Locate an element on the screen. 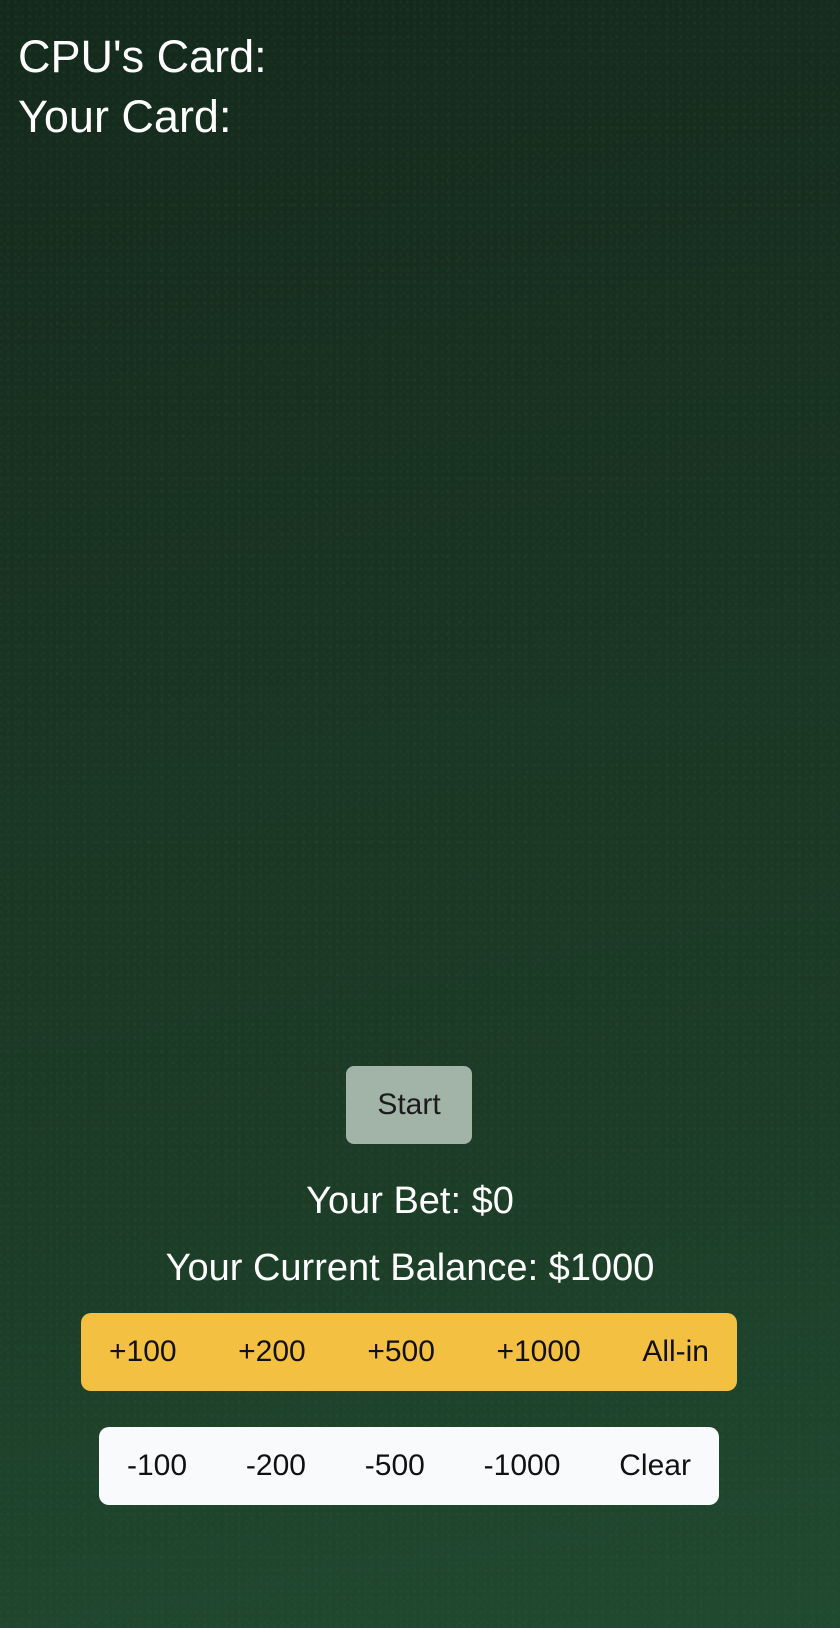 The height and width of the screenshot is (1628, 840). subtract-1000-button: -1000 is located at coordinates (522, 1466).